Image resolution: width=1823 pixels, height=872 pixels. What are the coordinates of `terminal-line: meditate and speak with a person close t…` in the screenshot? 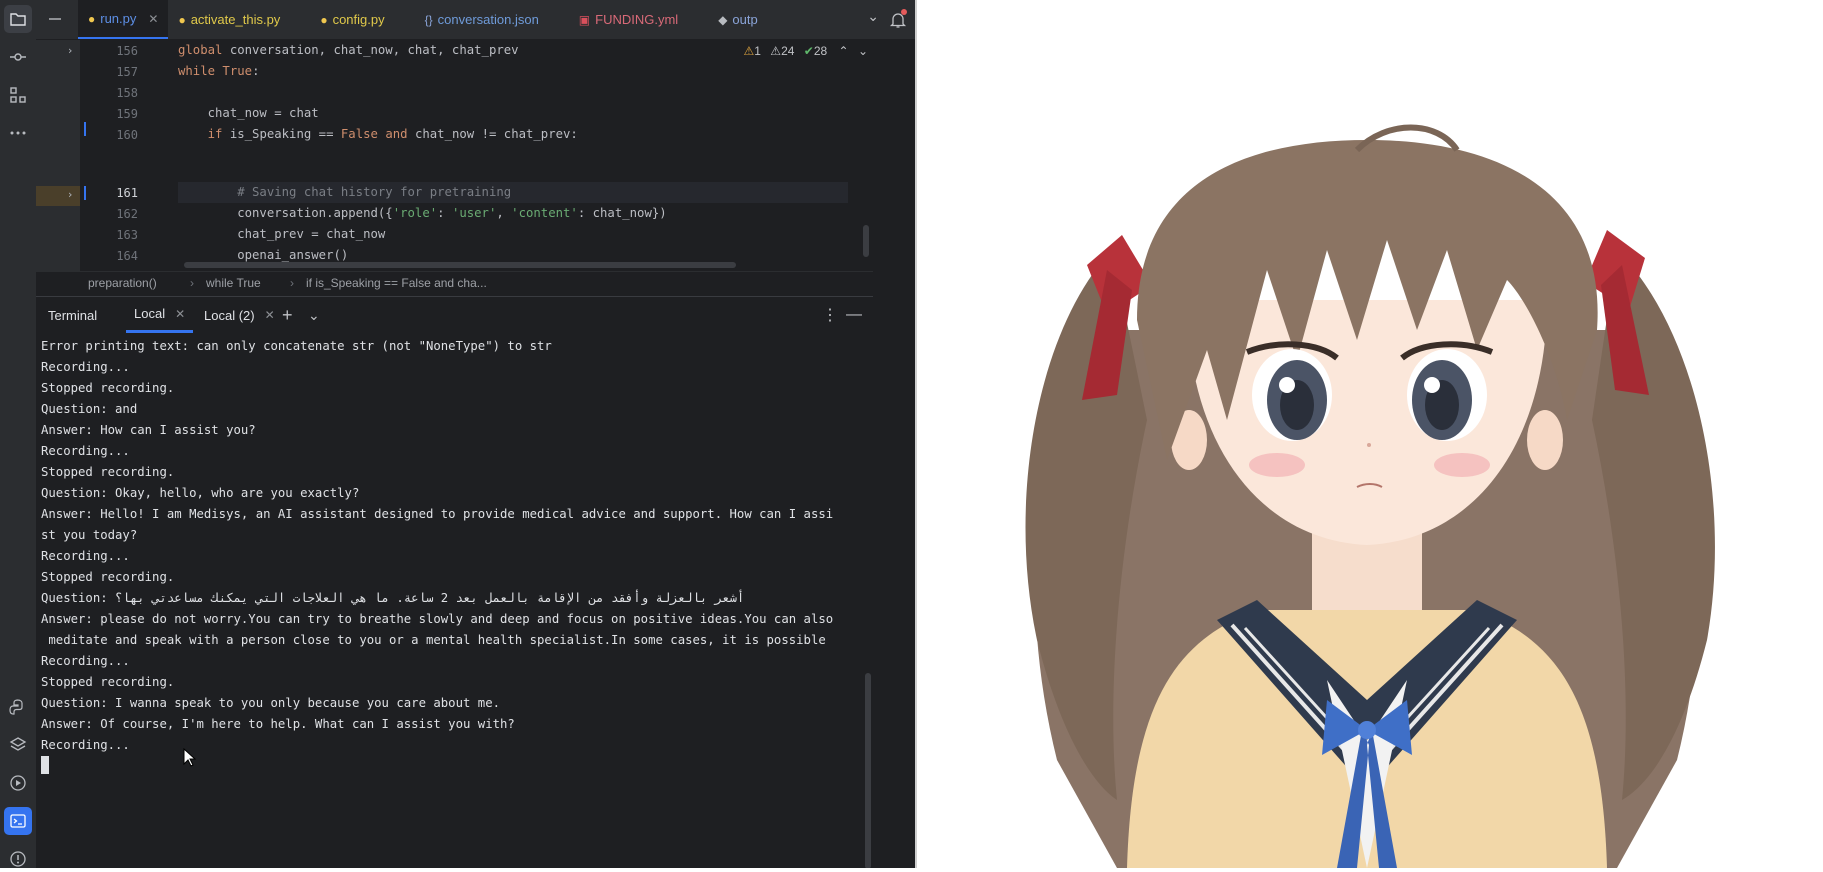 It's located at (433, 640).